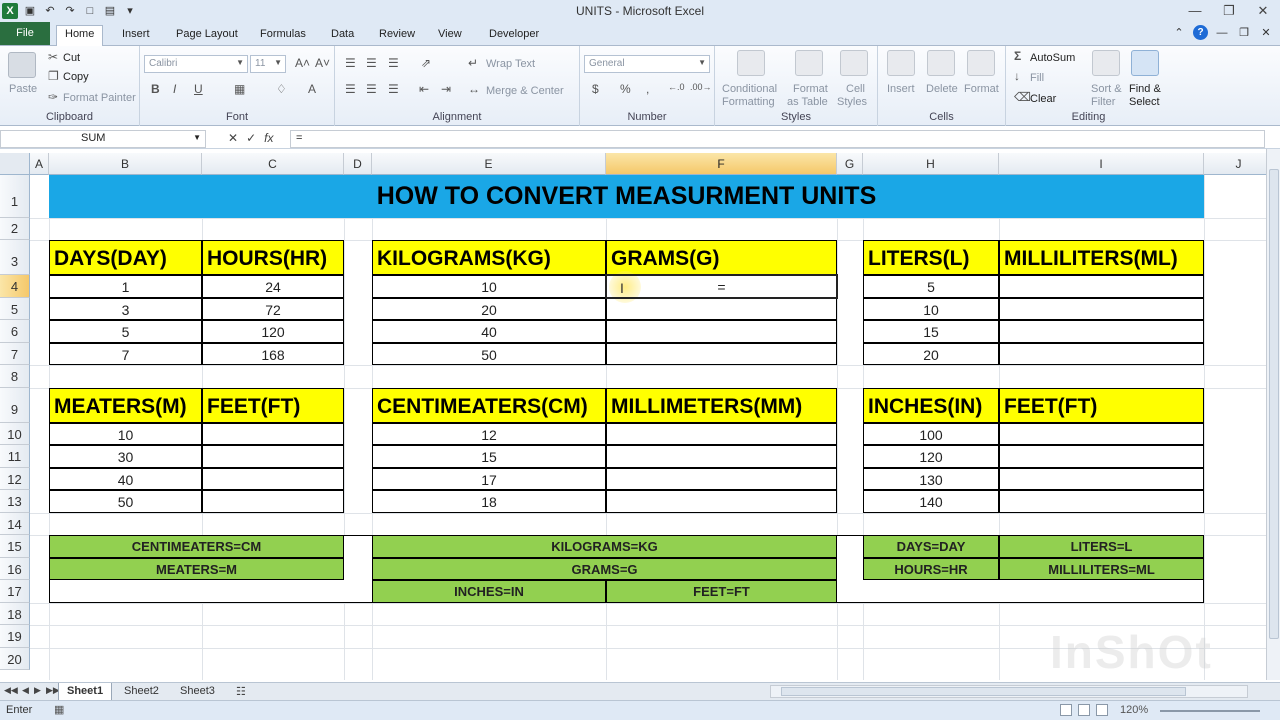  I want to click on cut-button: Cut, so click(71, 58).